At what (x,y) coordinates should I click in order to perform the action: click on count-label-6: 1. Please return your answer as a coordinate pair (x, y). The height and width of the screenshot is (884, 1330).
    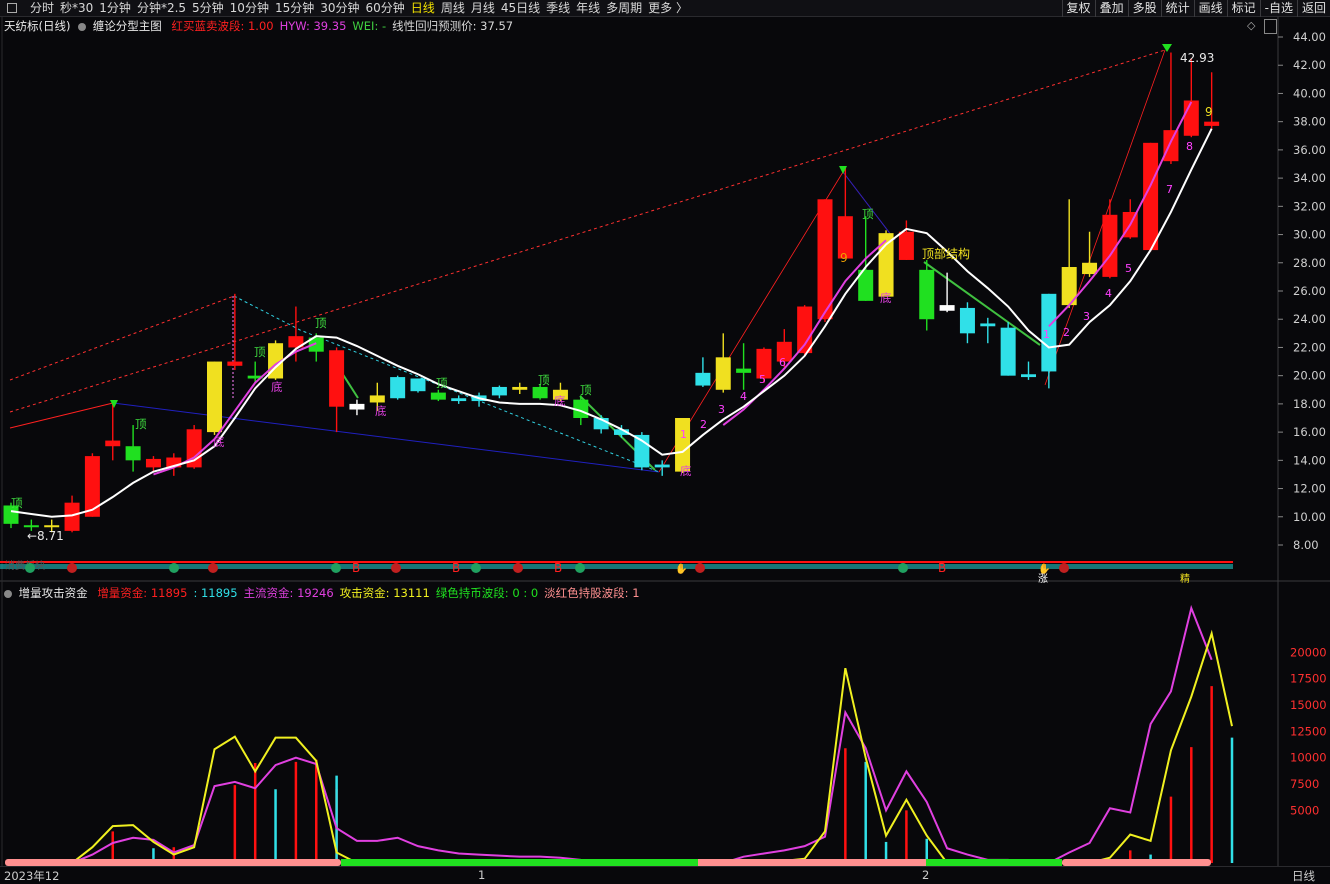
    Looking at the image, I should click on (1046, 334).